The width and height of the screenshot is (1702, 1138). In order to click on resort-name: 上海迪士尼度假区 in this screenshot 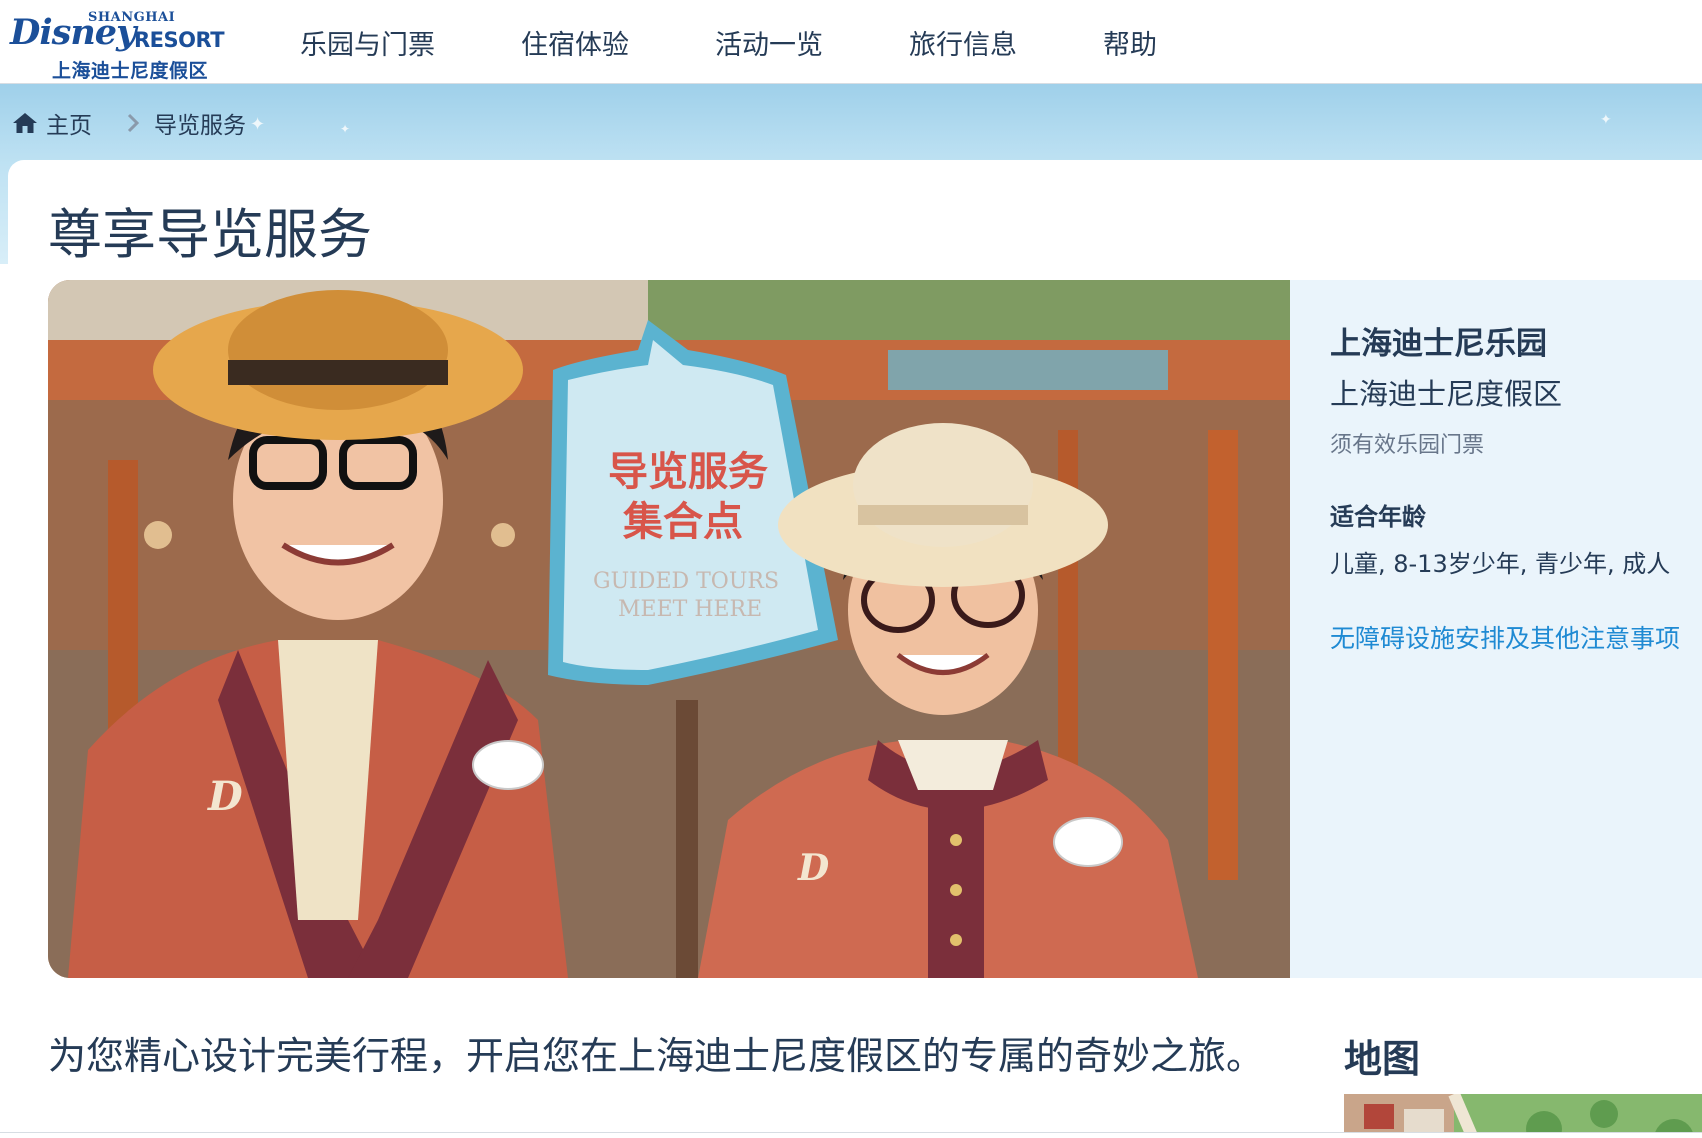, I will do `click(1446, 394)`.